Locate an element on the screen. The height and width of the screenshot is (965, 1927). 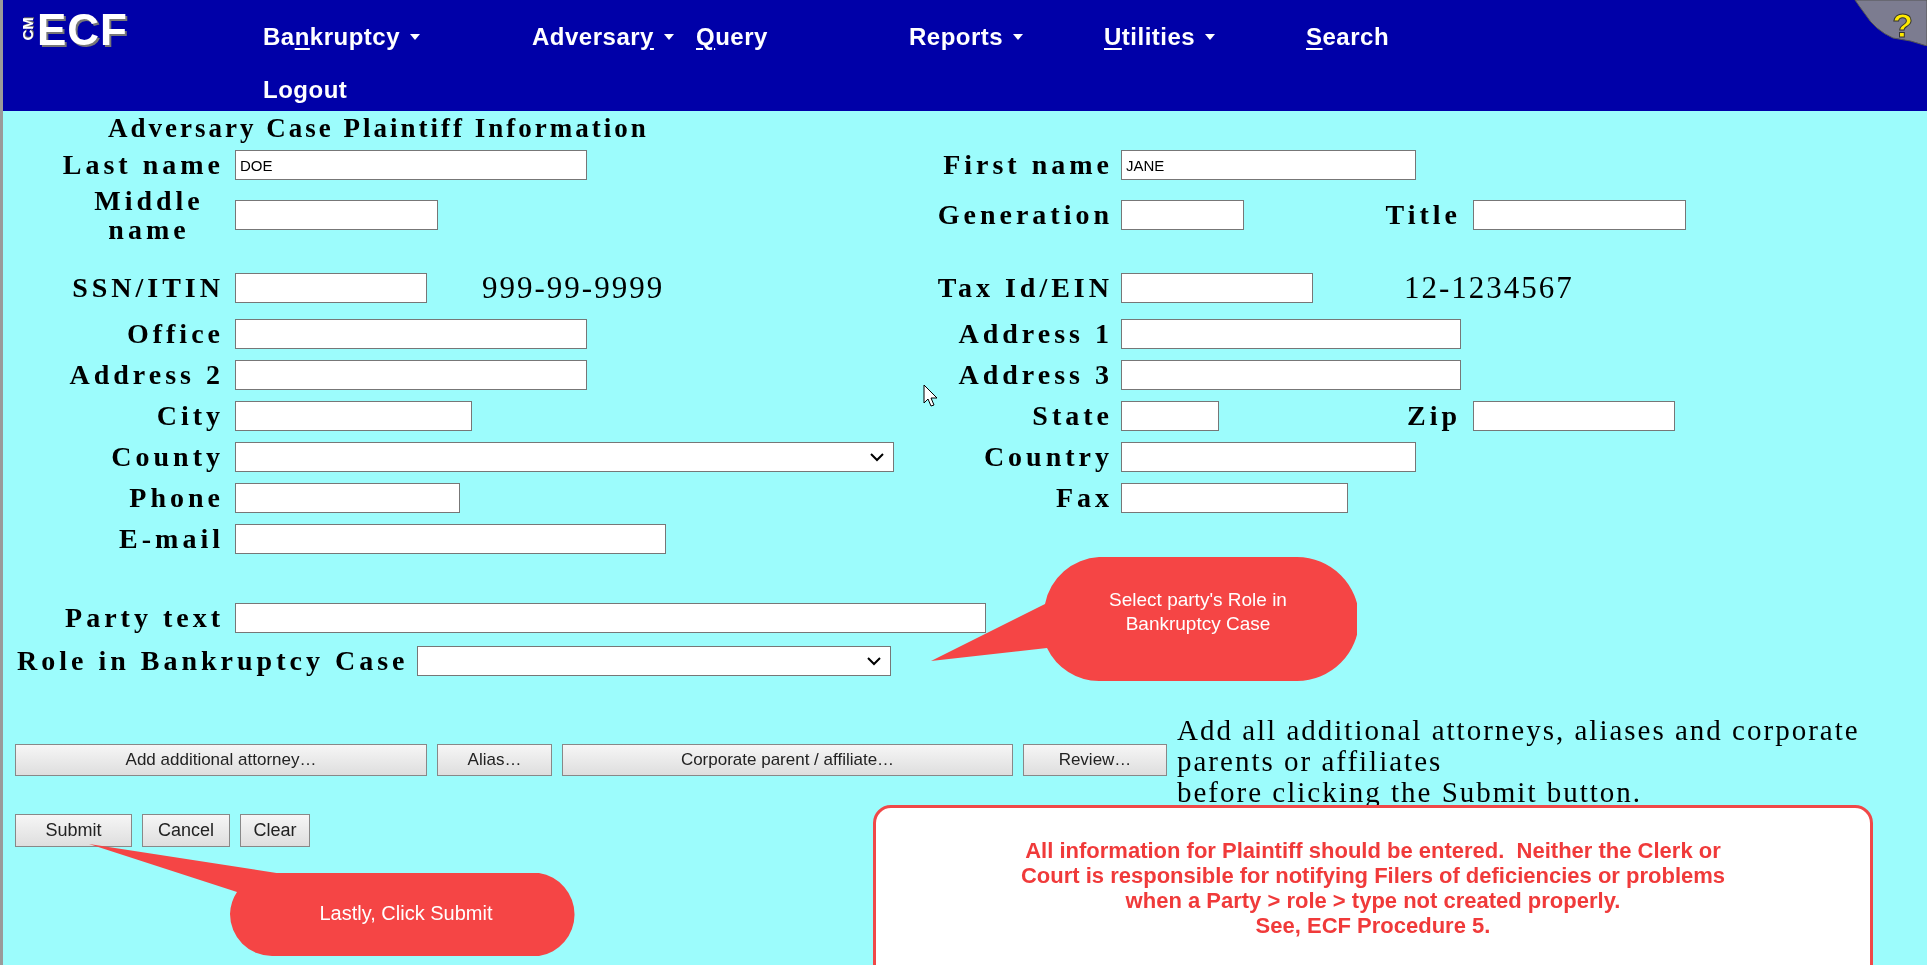
text-field: JANE is located at coordinates (1268, 165).